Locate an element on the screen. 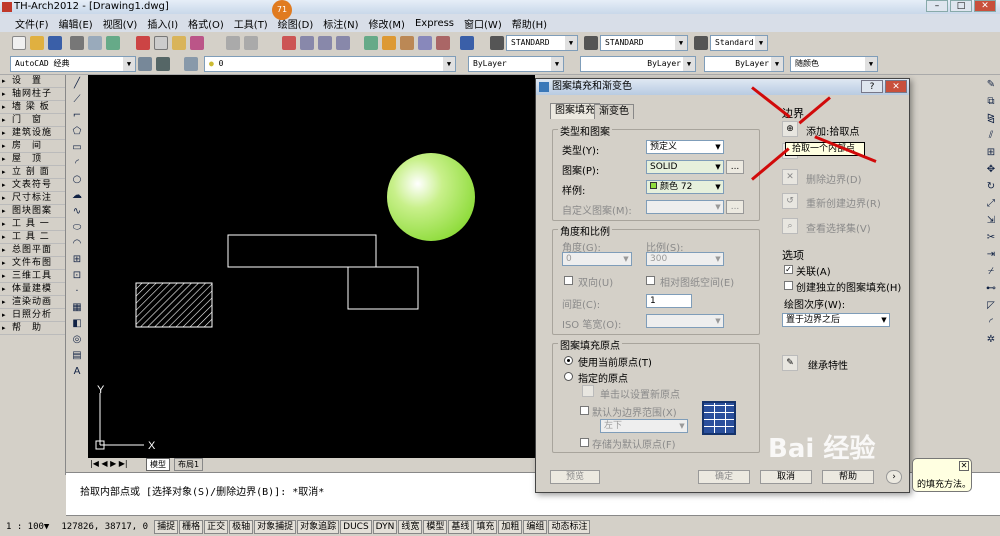 The image size is (1000, 536). mirror-icon: ⧎ is located at coordinates (991, 119).